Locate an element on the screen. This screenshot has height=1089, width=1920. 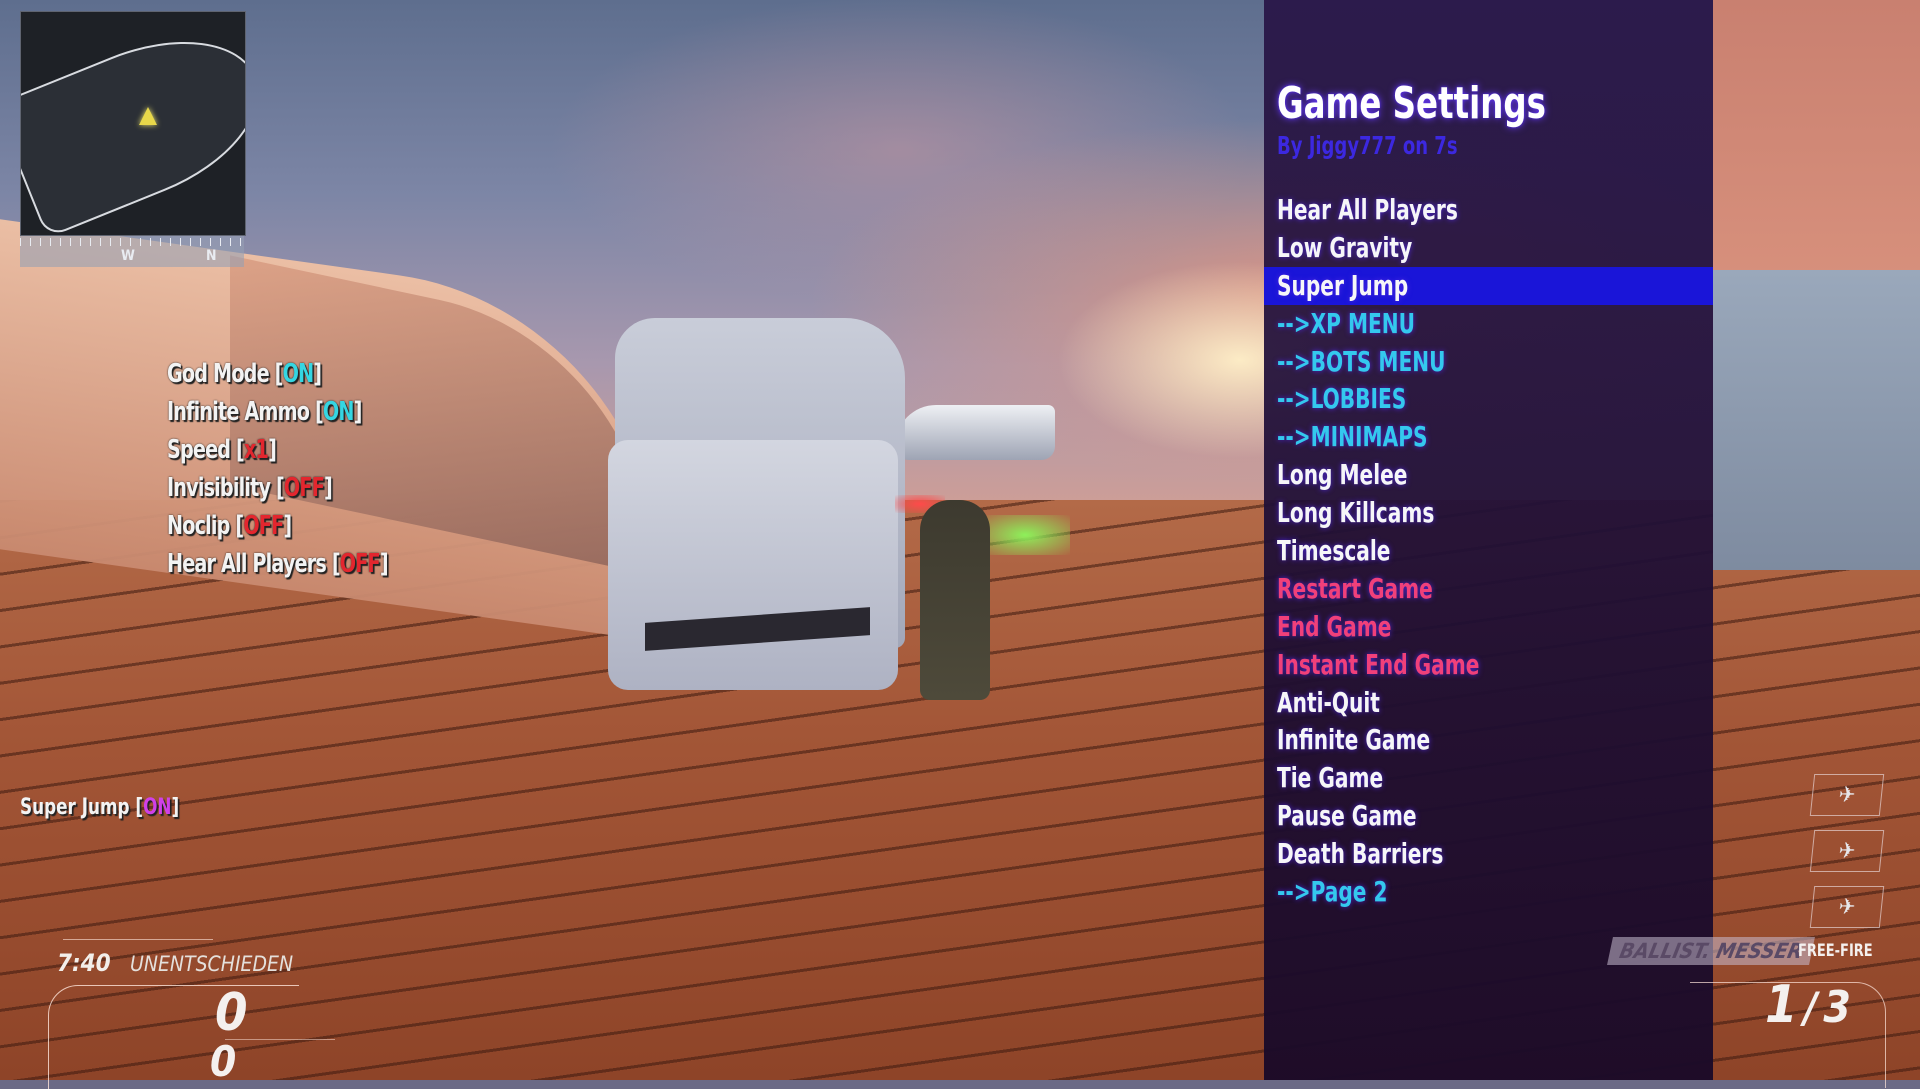
menu-item-label: Tie Game is located at coordinates (1330, 778).